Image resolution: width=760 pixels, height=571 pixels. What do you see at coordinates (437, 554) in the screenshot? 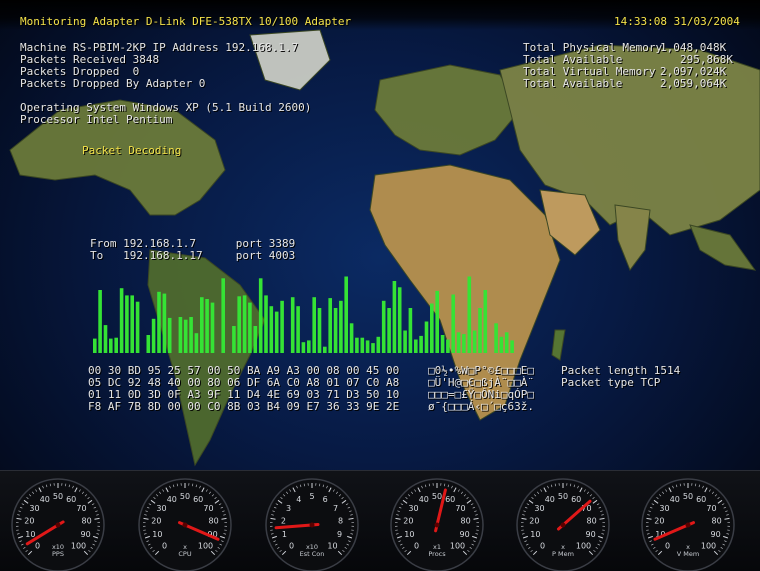
I see `gauge-label: Procs` at bounding box center [437, 554].